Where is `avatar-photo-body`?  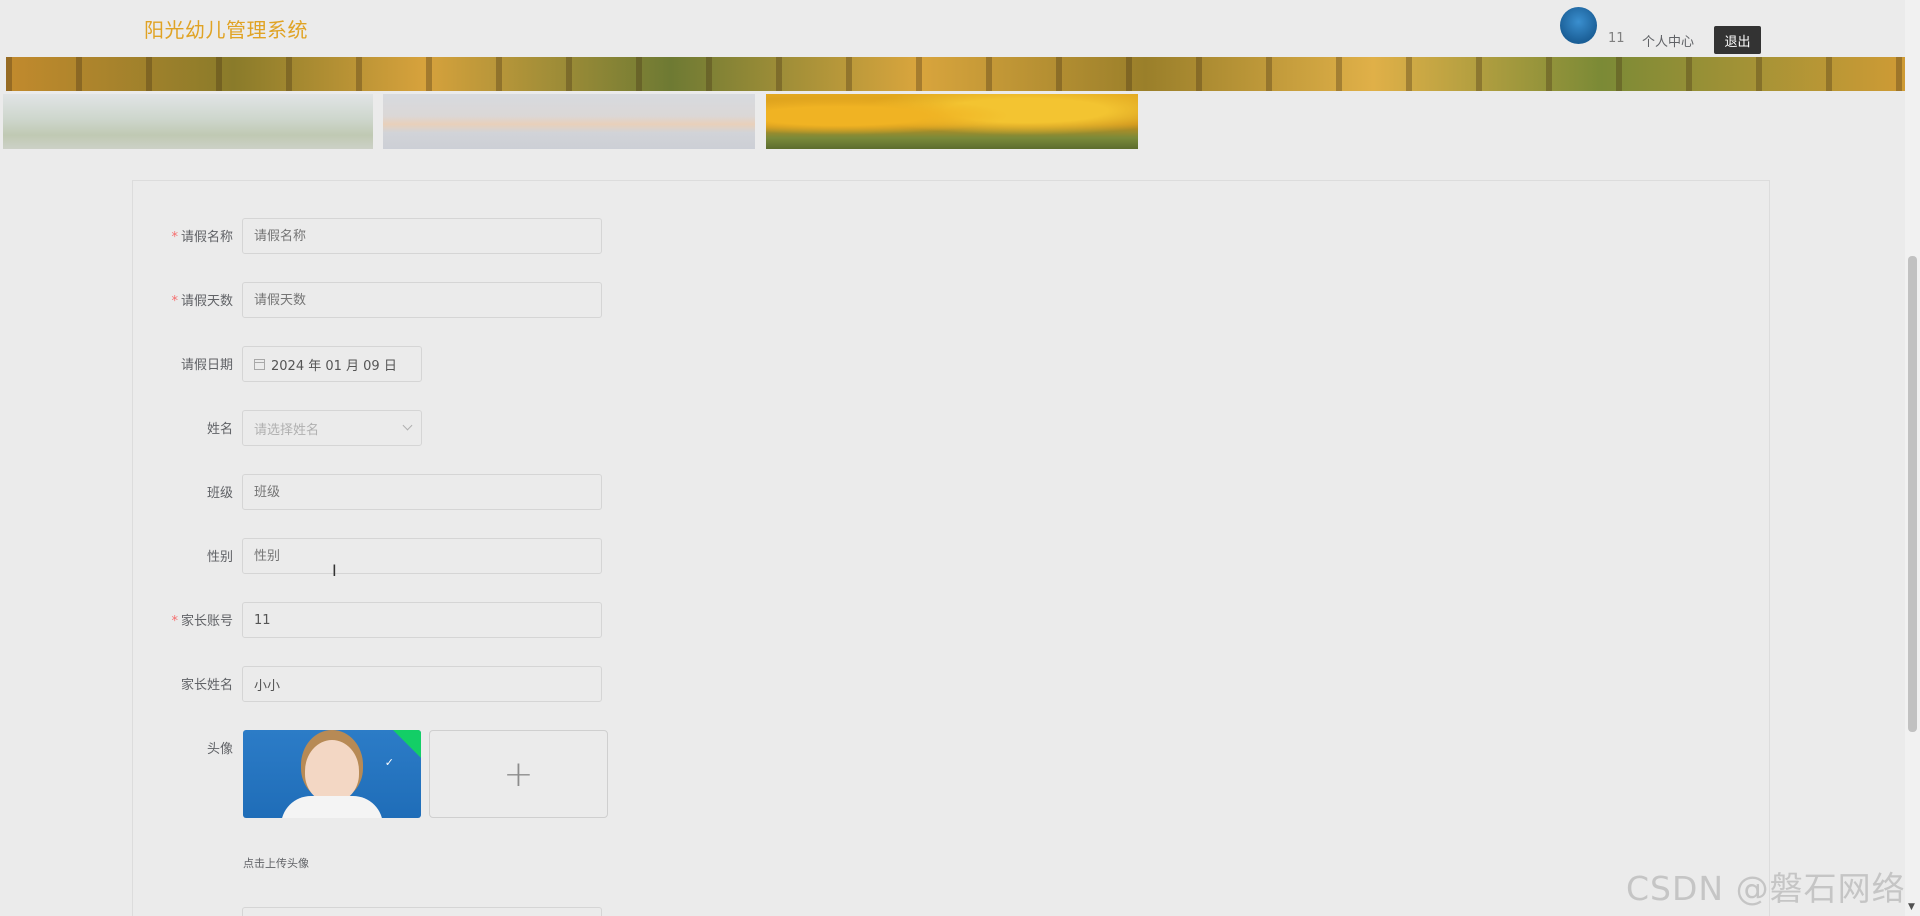
avatar-photo-body is located at coordinates (332, 807).